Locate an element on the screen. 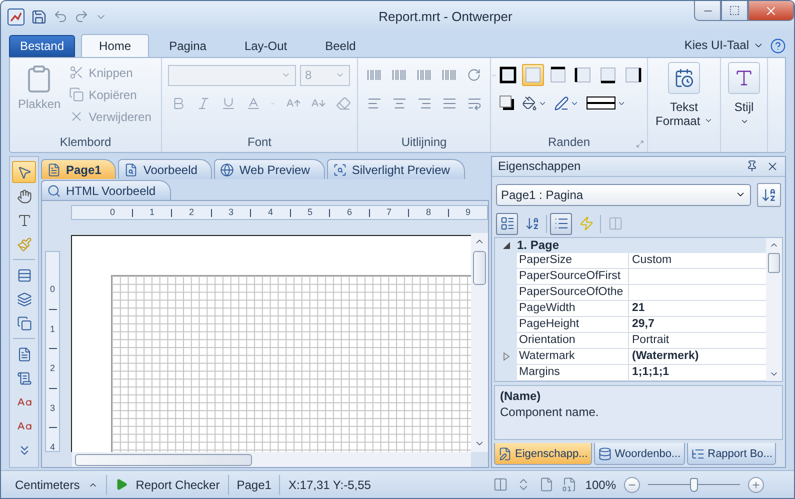 The image size is (795, 499). property-value: 1;1;1;1 is located at coordinates (697, 372).